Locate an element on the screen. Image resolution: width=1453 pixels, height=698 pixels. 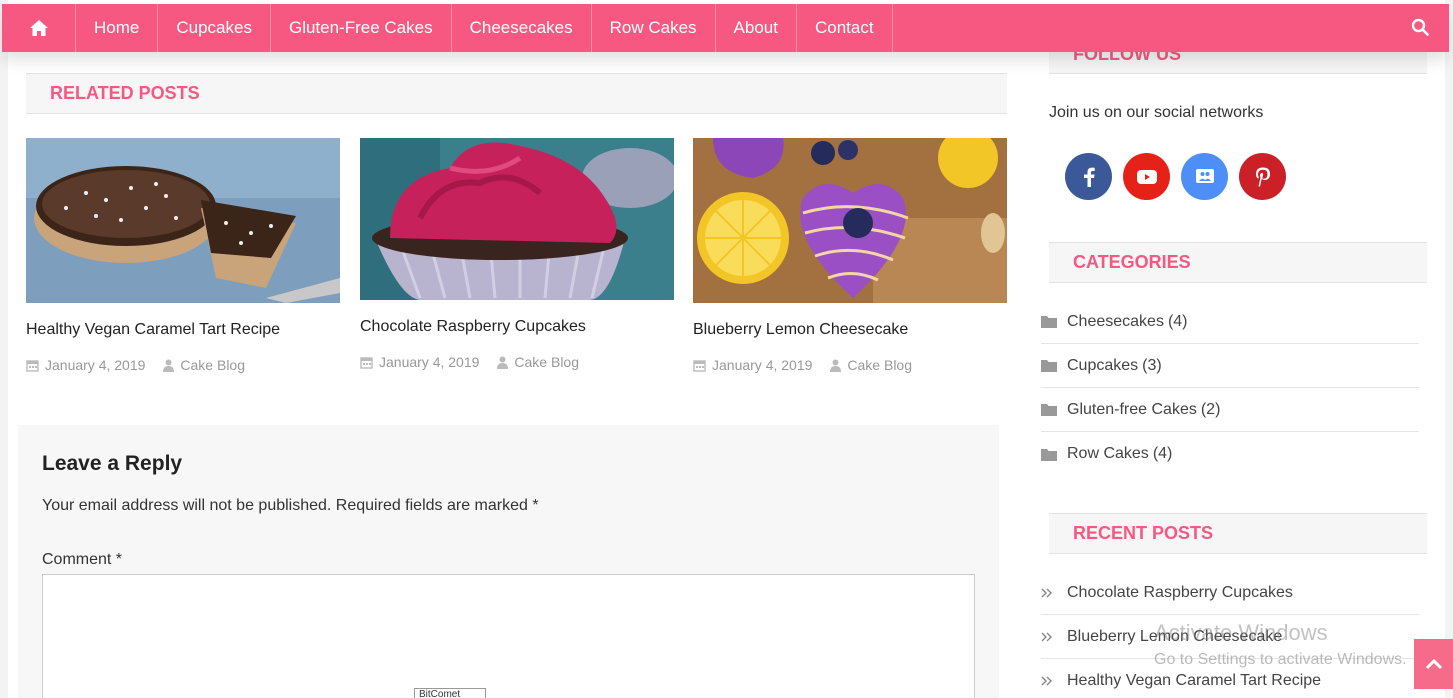
recent-posts-title: RECENT POSTS is located at coordinates (1143, 533).